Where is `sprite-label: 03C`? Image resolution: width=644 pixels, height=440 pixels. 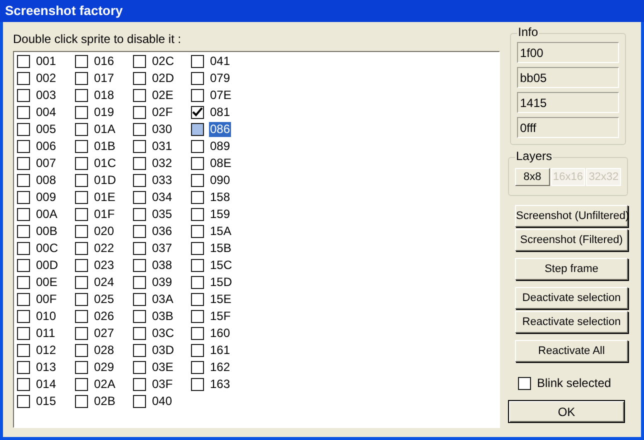
sprite-label: 03C is located at coordinates (163, 333).